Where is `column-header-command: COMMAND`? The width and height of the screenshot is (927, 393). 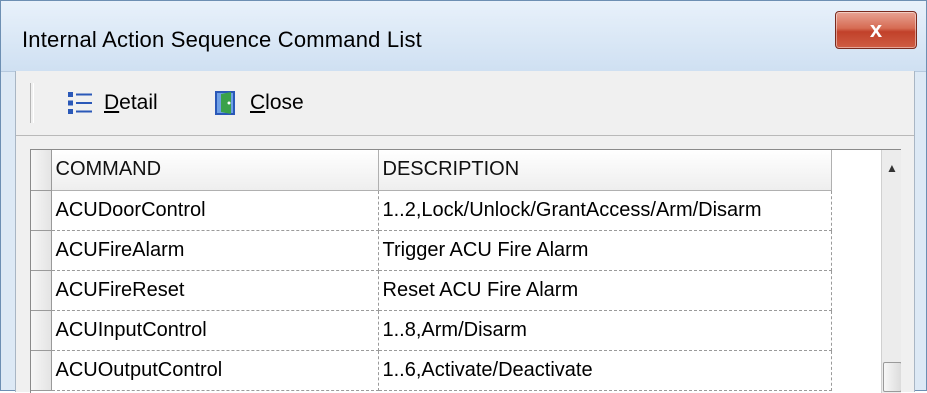
column-header-command: COMMAND is located at coordinates (215, 170).